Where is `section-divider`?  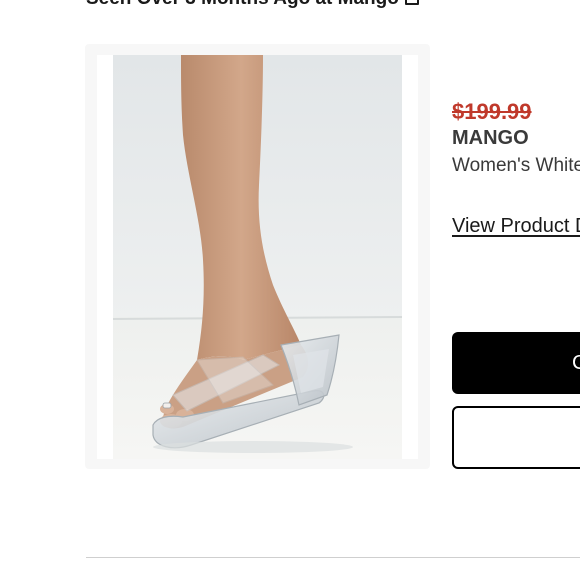 section-divider is located at coordinates (333, 557).